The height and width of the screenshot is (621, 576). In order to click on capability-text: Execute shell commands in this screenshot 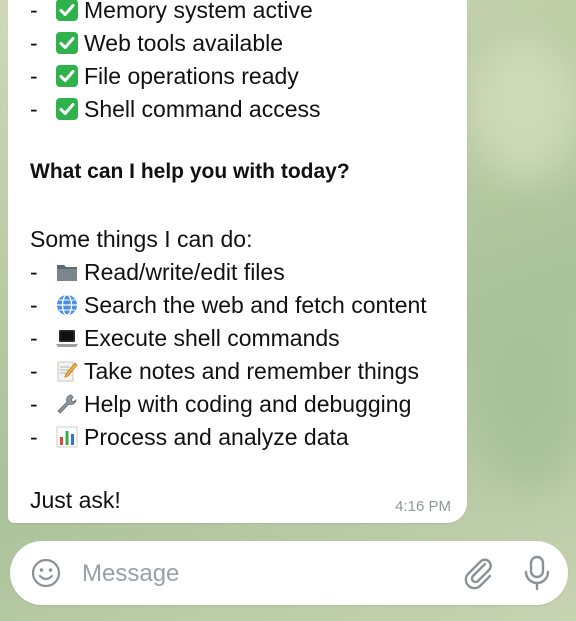, I will do `click(212, 338)`.